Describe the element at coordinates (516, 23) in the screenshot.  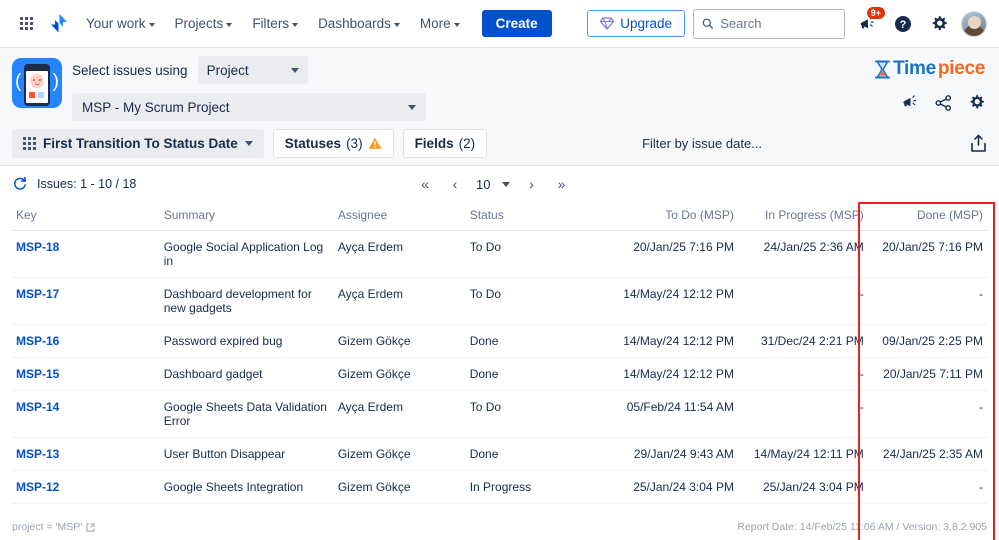
I see `create-button: Create` at that location.